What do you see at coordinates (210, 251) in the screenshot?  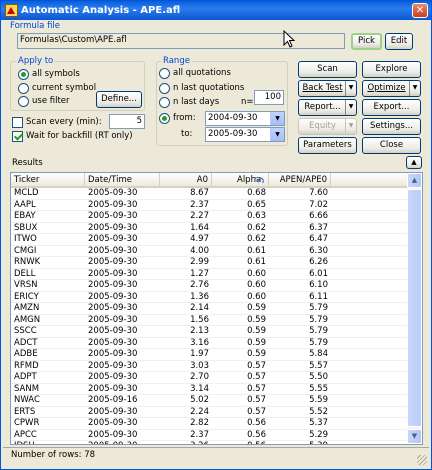 I see `table-row: CMGI 2005-09-30 4.00 0.61 6.30` at bounding box center [210, 251].